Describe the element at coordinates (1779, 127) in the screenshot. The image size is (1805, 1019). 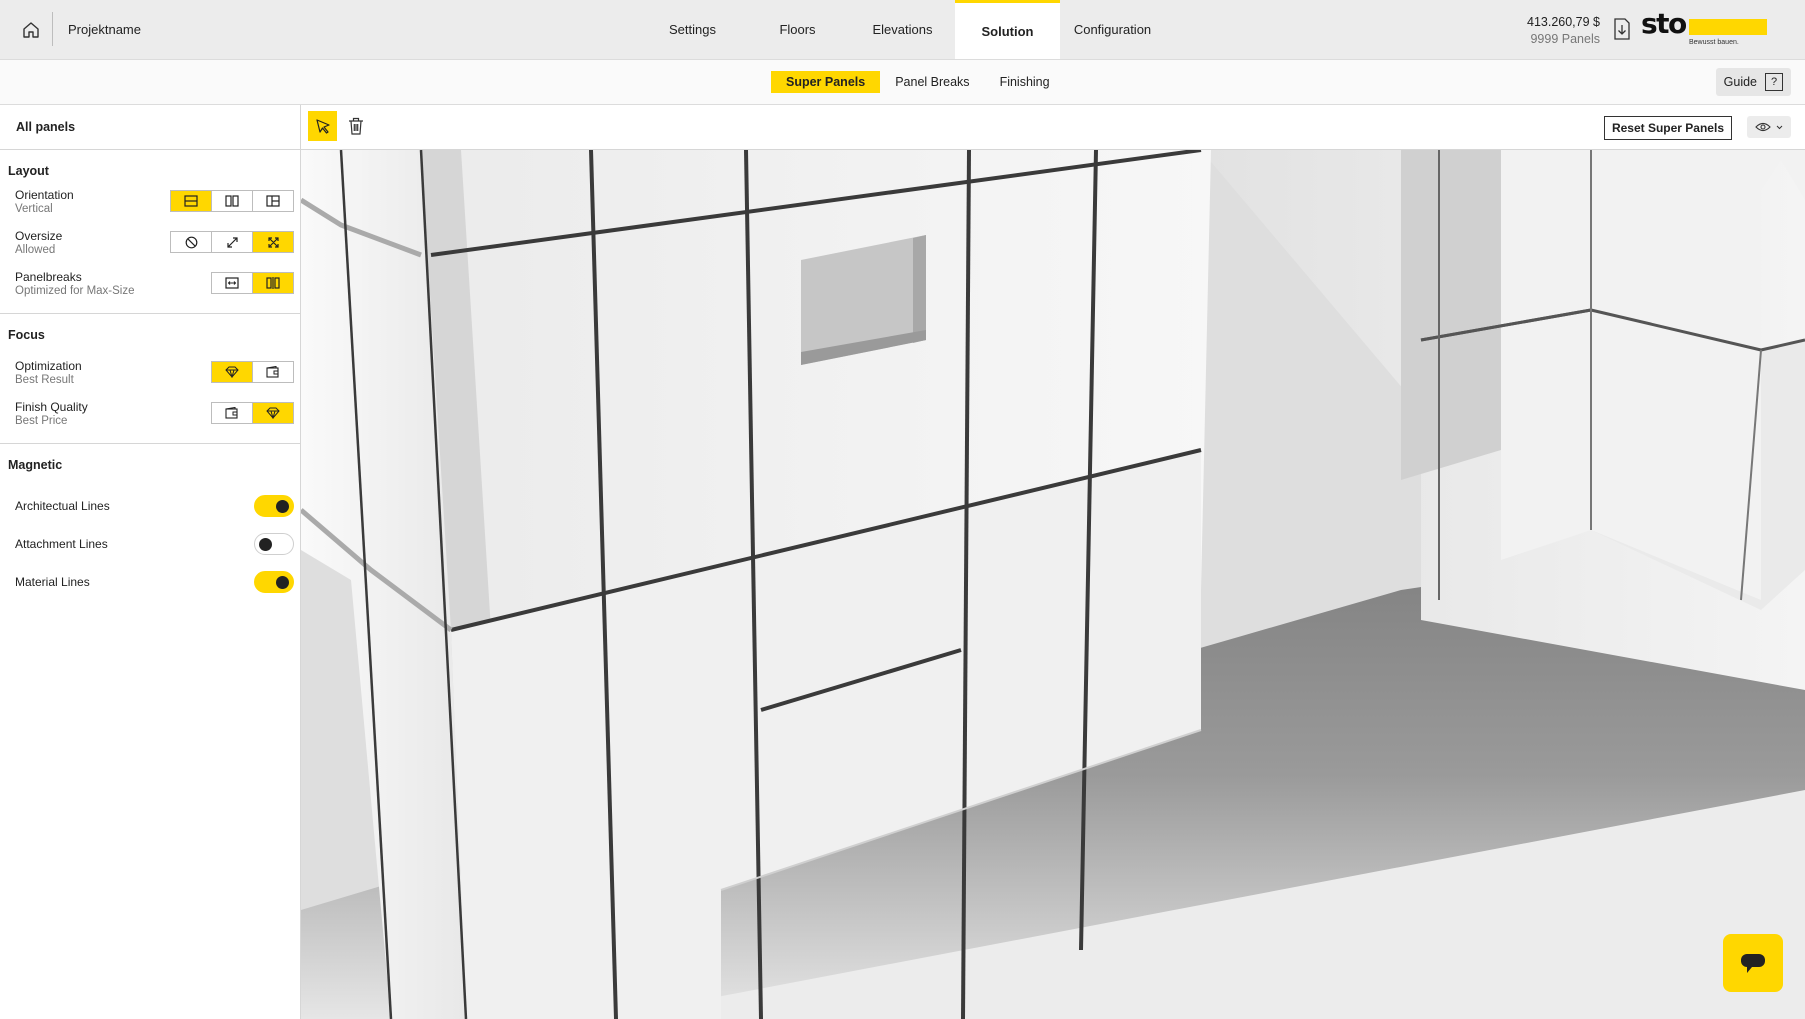
I see `chevron-down-icon` at that location.